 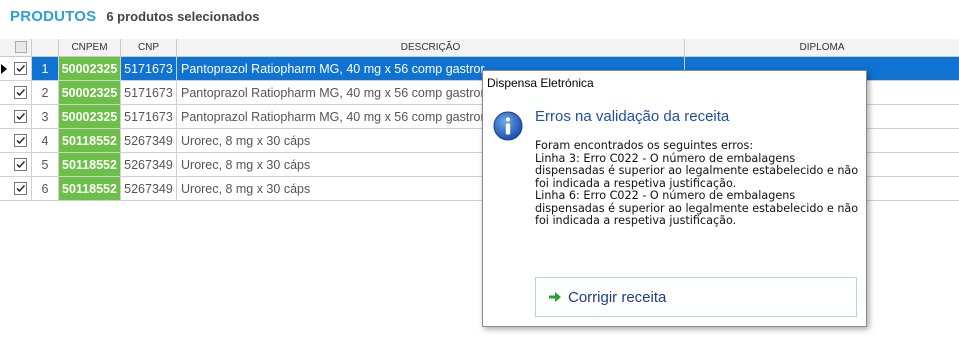 What do you see at coordinates (632, 116) in the screenshot?
I see `dialog-heading: Erros na validação da receita` at bounding box center [632, 116].